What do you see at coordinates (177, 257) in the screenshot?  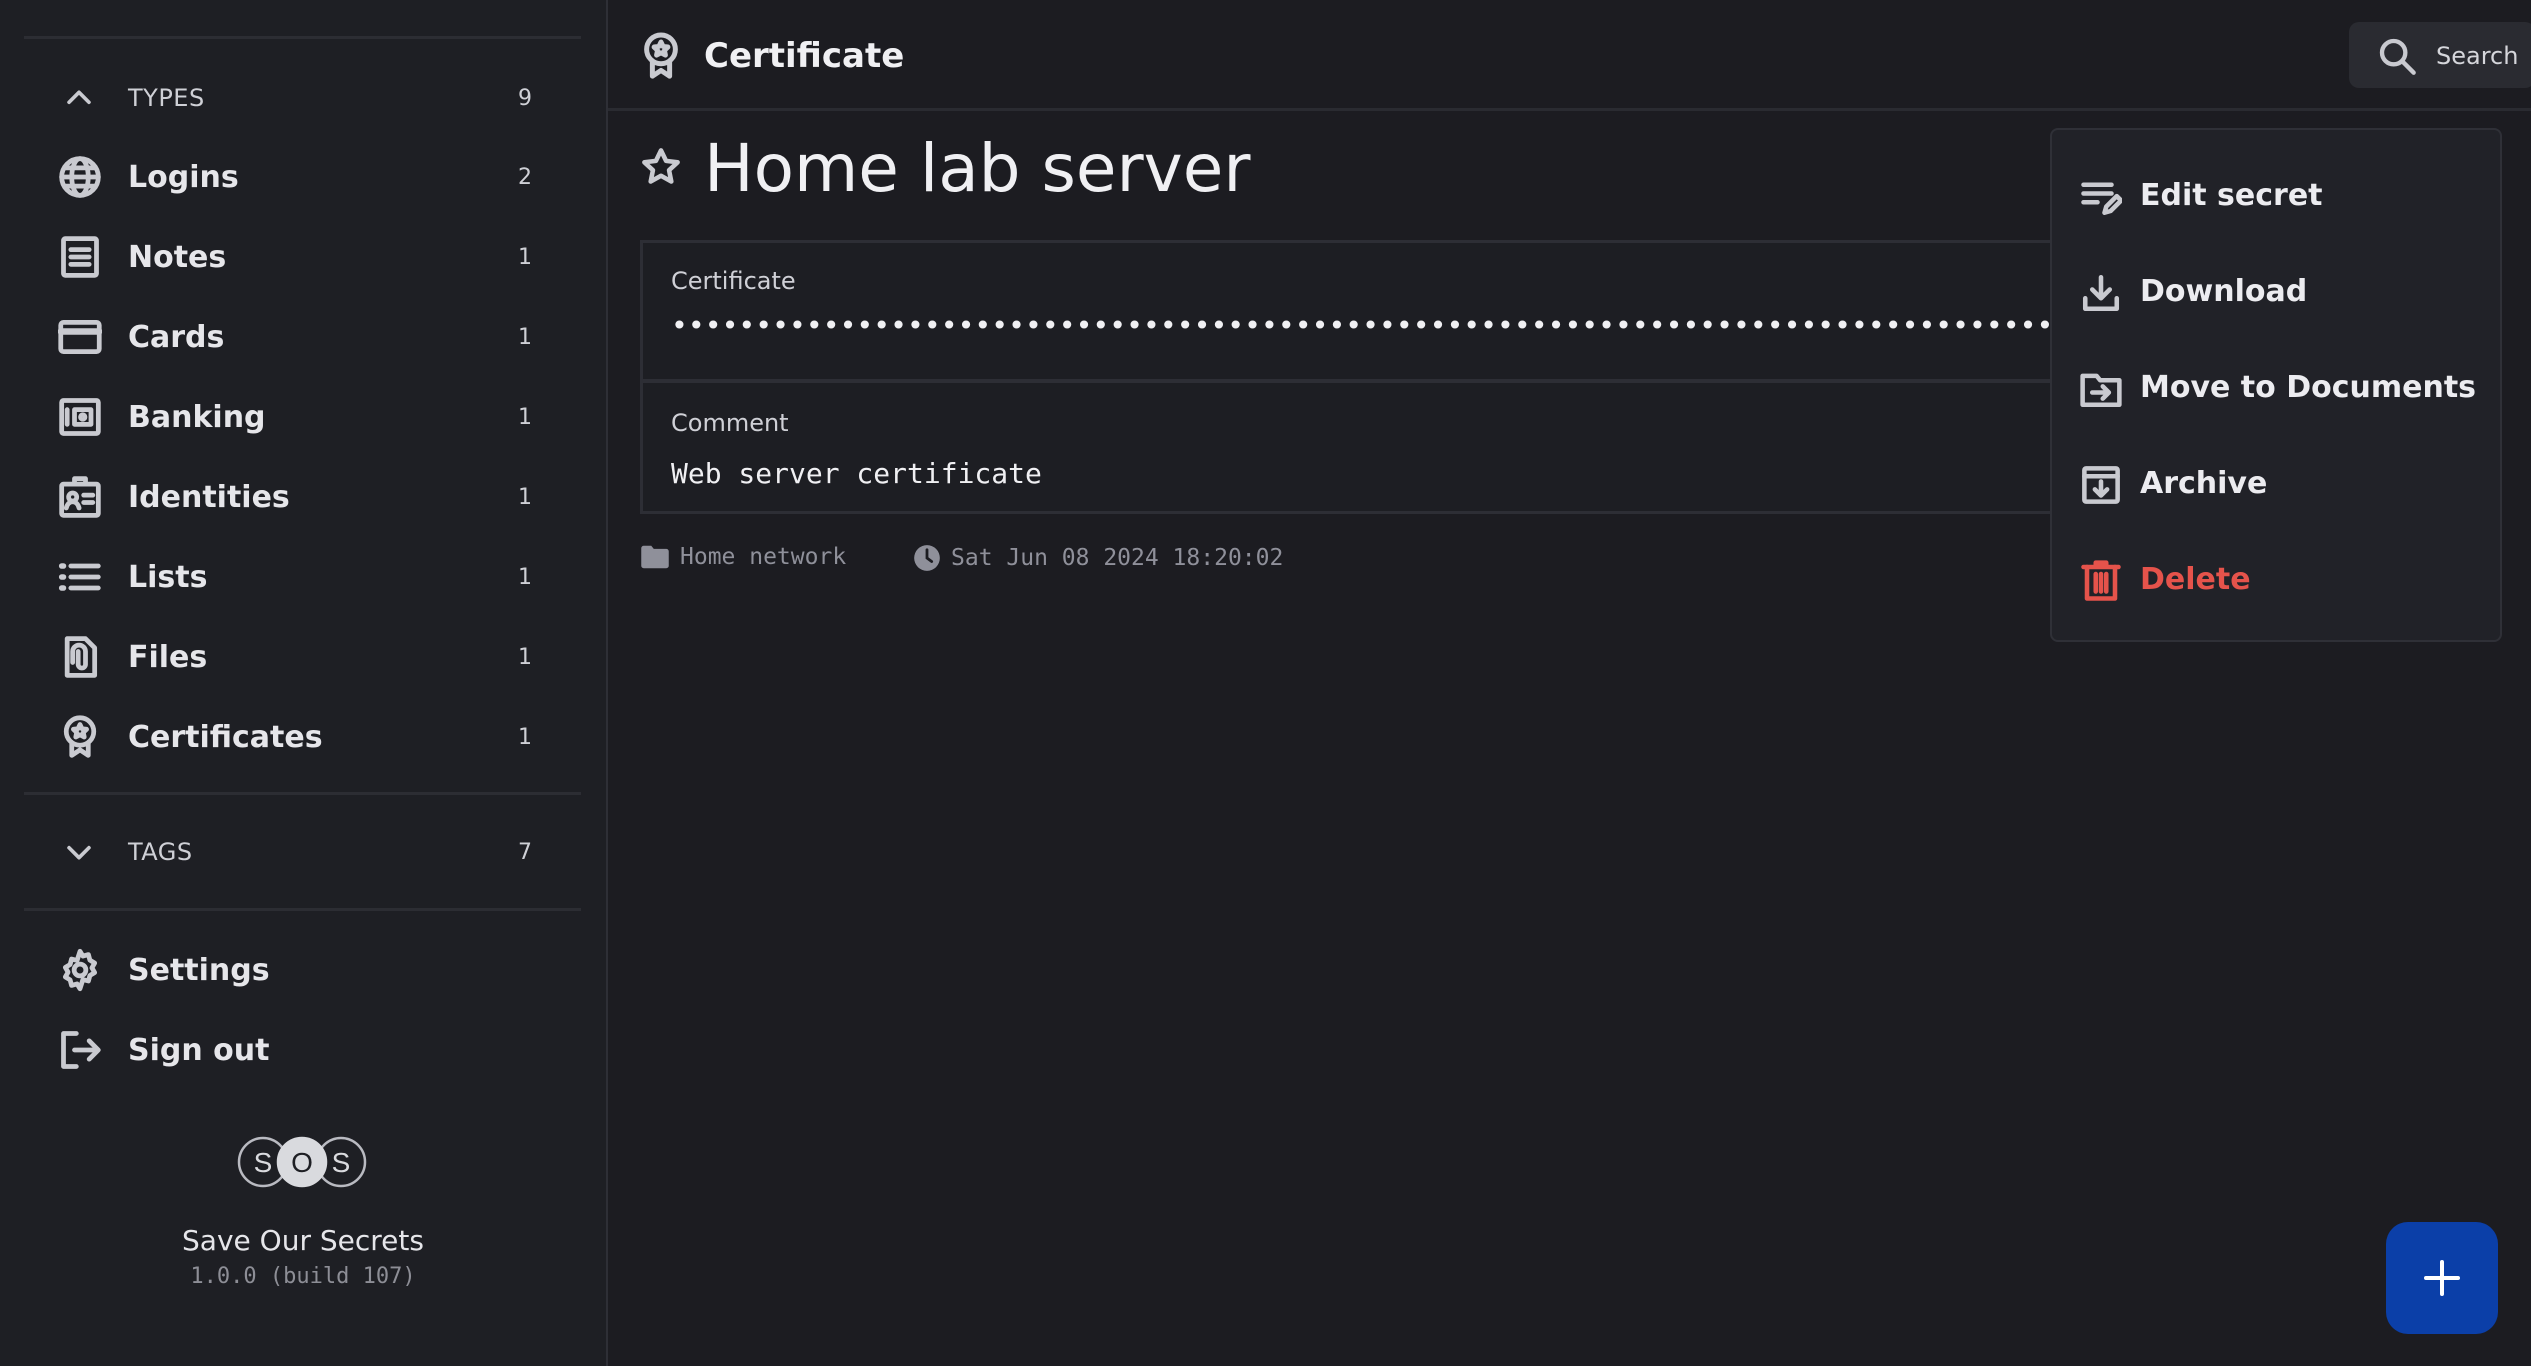 I see `sidebar-item-label: Notes` at bounding box center [177, 257].